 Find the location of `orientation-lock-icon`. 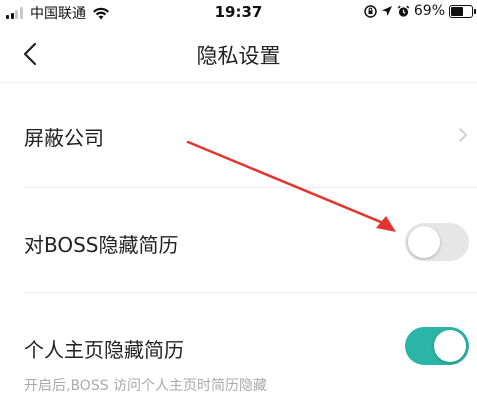

orientation-lock-icon is located at coordinates (370, 11).